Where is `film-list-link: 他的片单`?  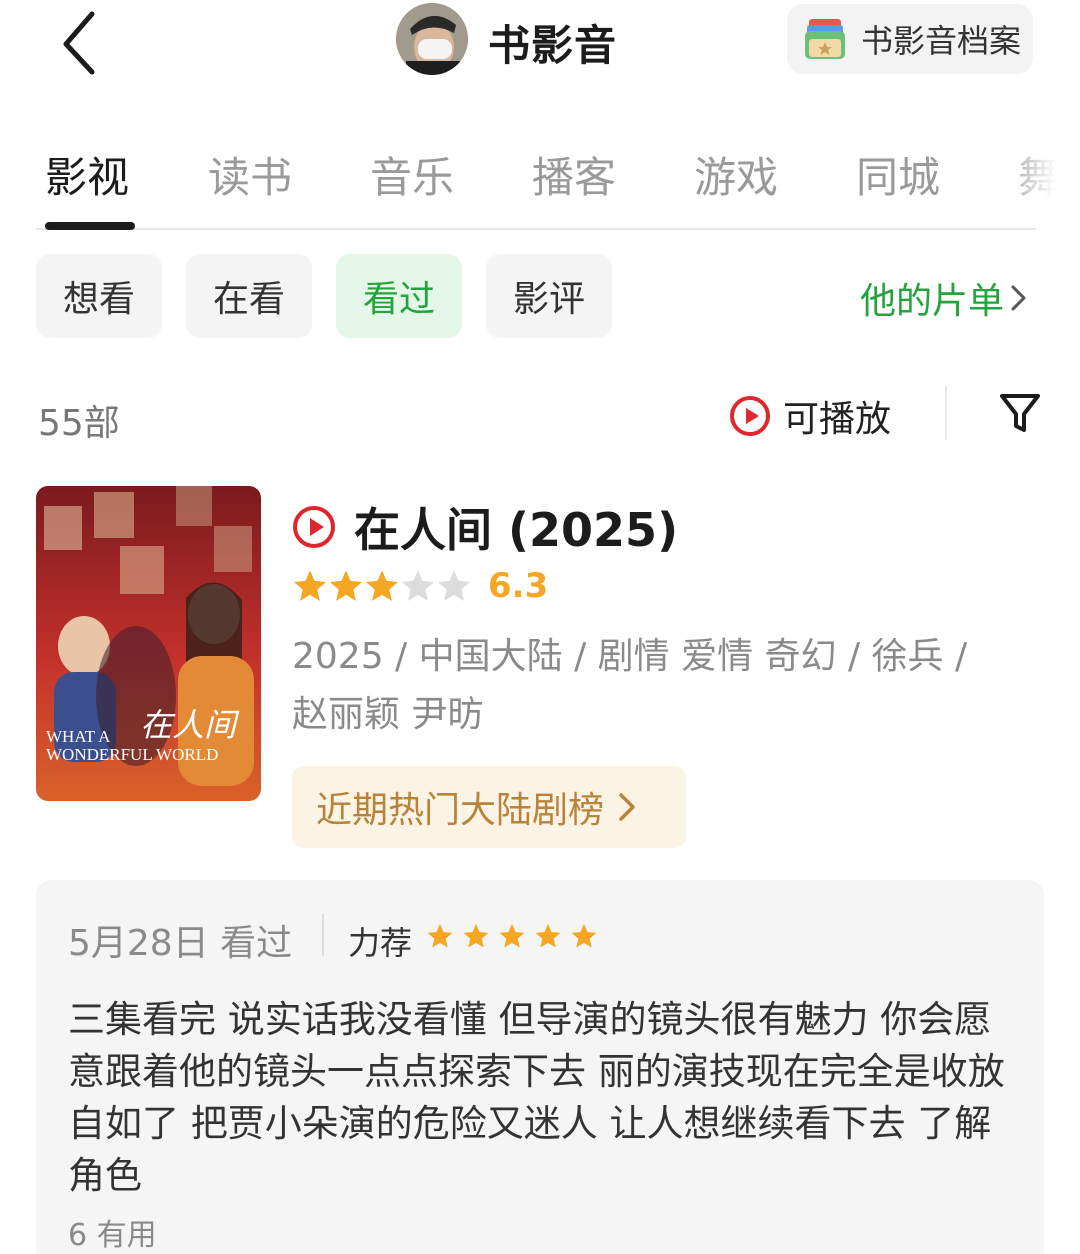
film-list-link: 他的片单 is located at coordinates (944, 298).